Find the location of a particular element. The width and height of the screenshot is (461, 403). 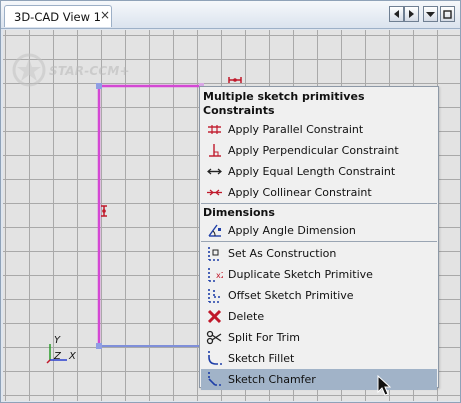

menu-item-label: Sketch Chamfer is located at coordinates (272, 379).